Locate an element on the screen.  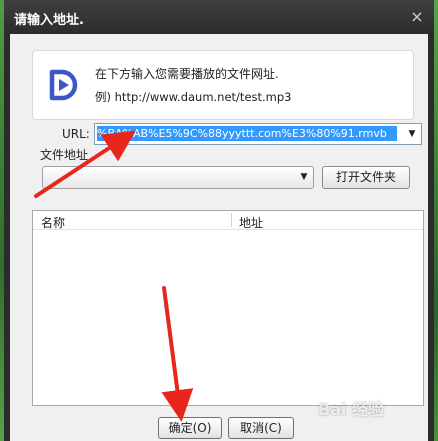
url-label: URL: is located at coordinates (76, 134).